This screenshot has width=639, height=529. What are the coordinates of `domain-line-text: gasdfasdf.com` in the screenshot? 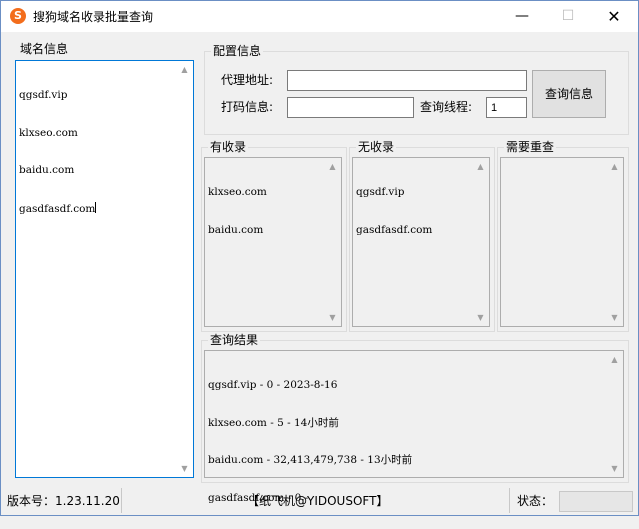 It's located at (57, 208).